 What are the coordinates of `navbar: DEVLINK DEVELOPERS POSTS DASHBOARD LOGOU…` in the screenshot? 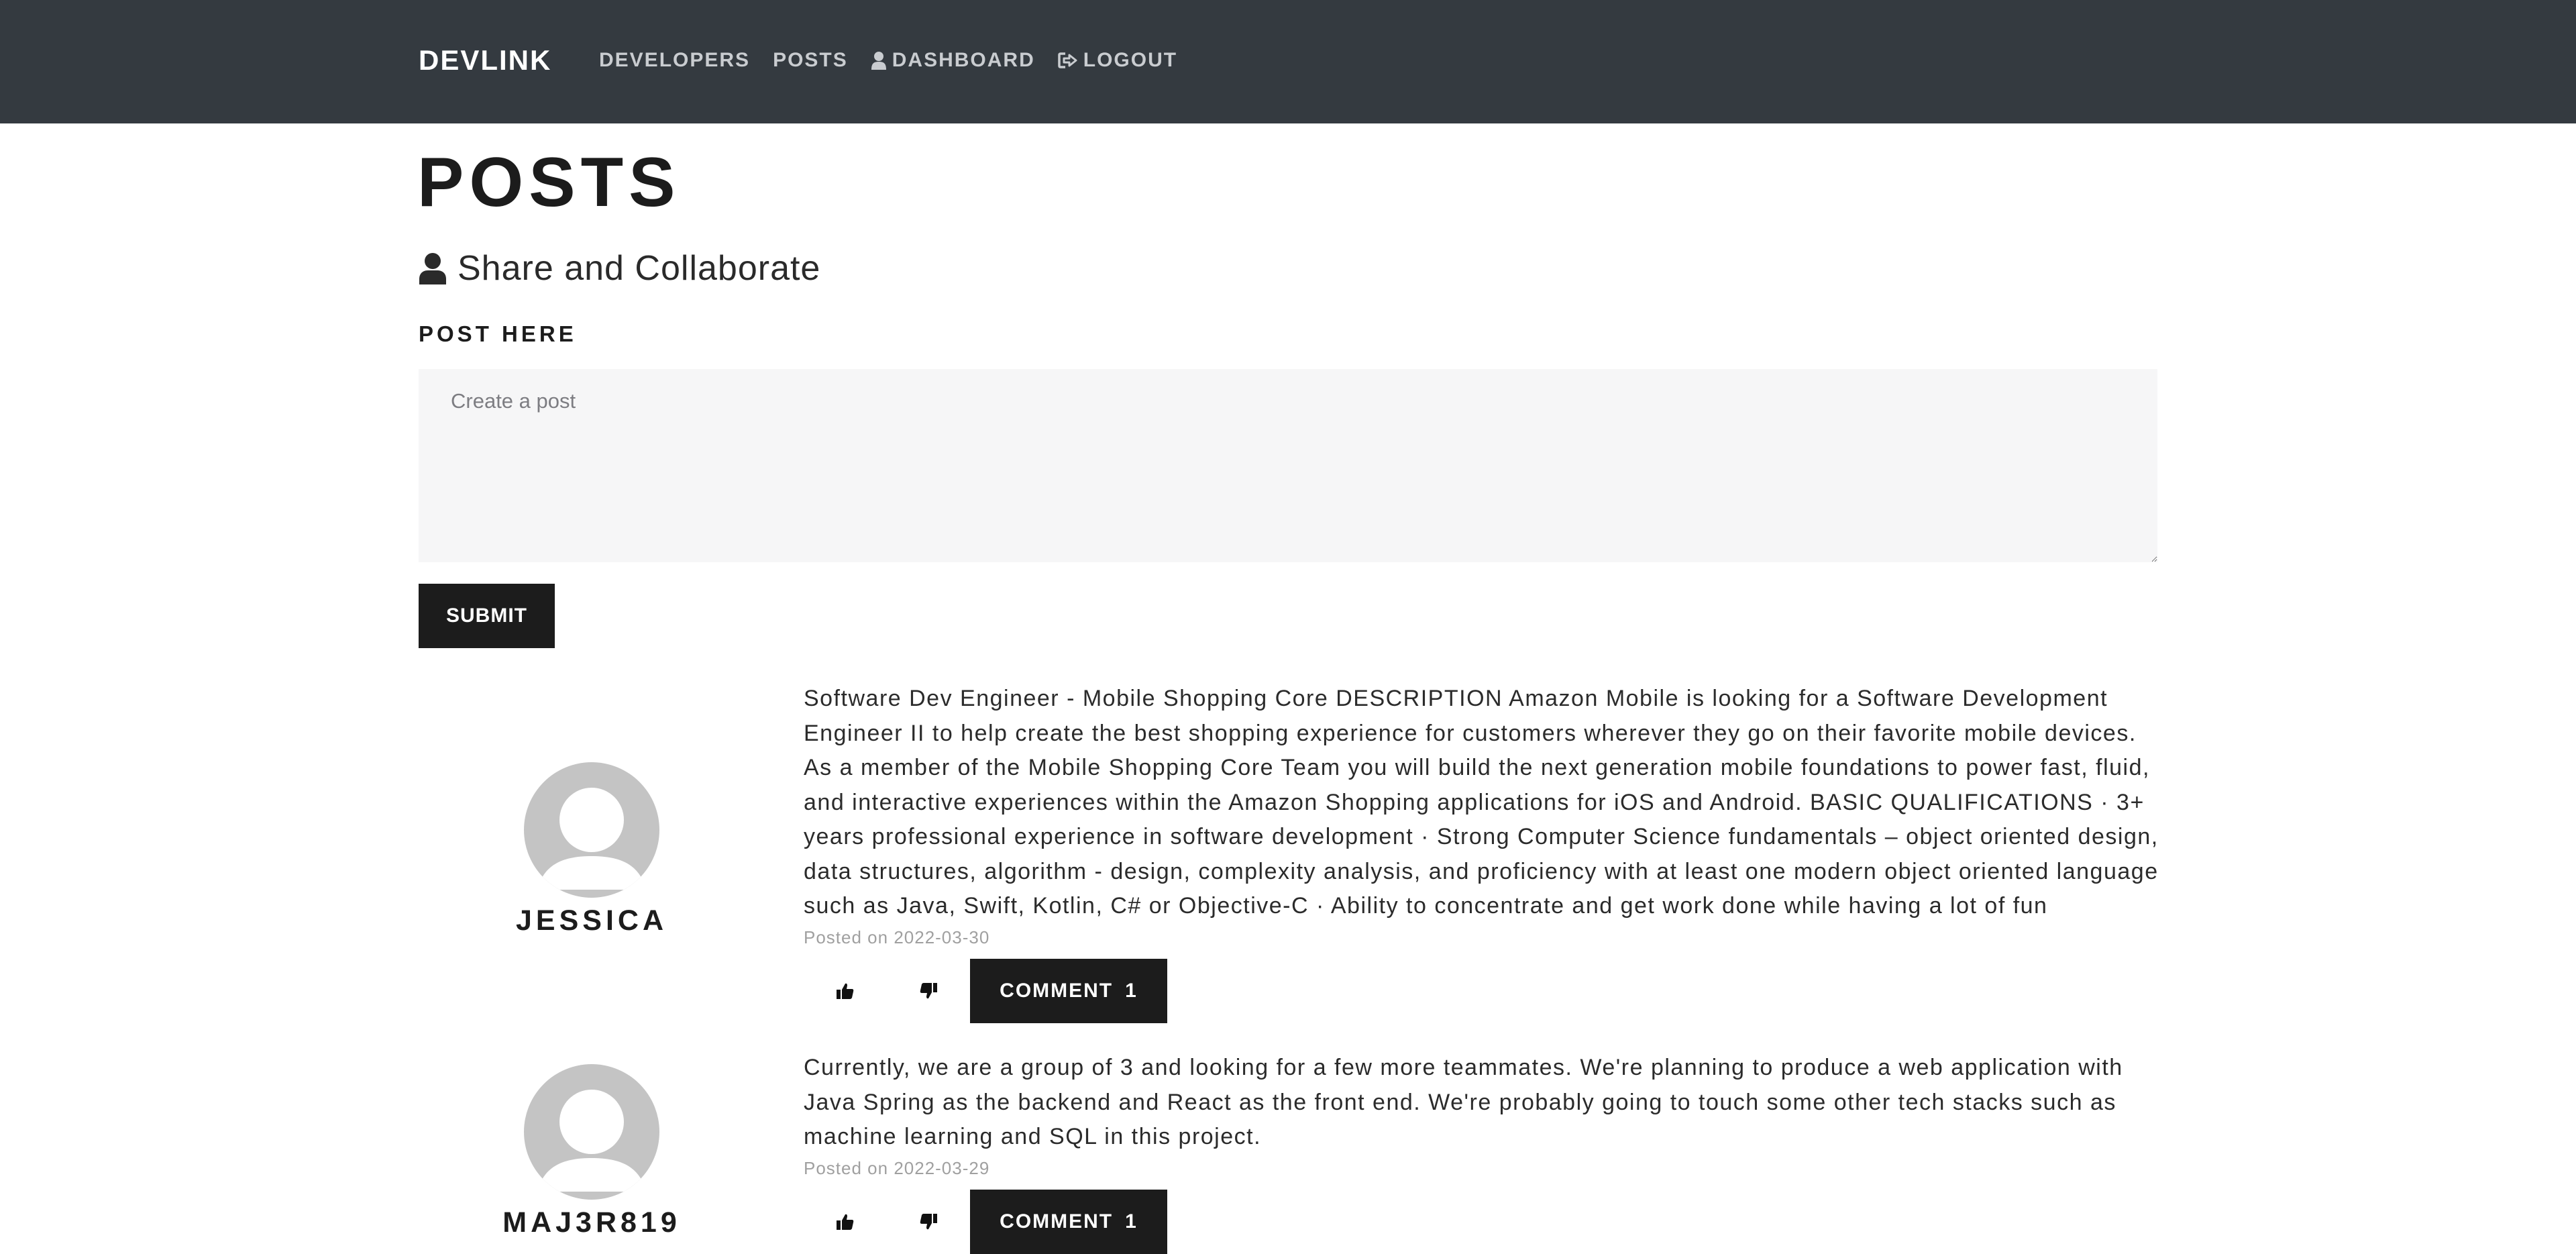 It's located at (1288, 61).